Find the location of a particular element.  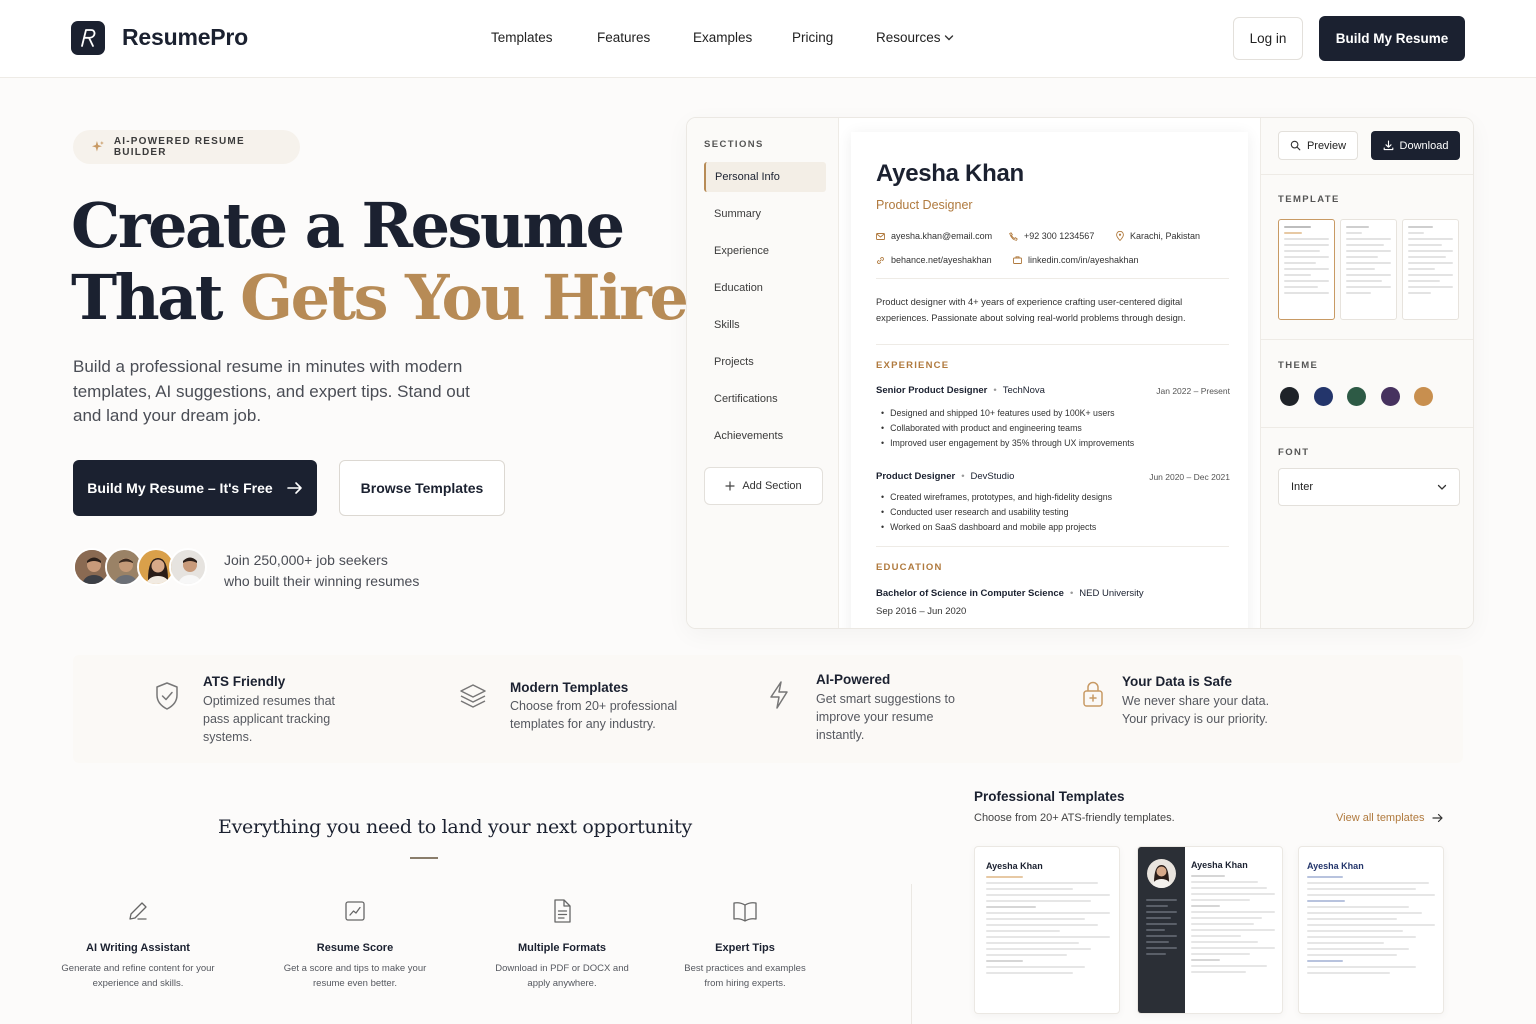

view-all-templates-link: View all templates is located at coordinates (1390, 818).